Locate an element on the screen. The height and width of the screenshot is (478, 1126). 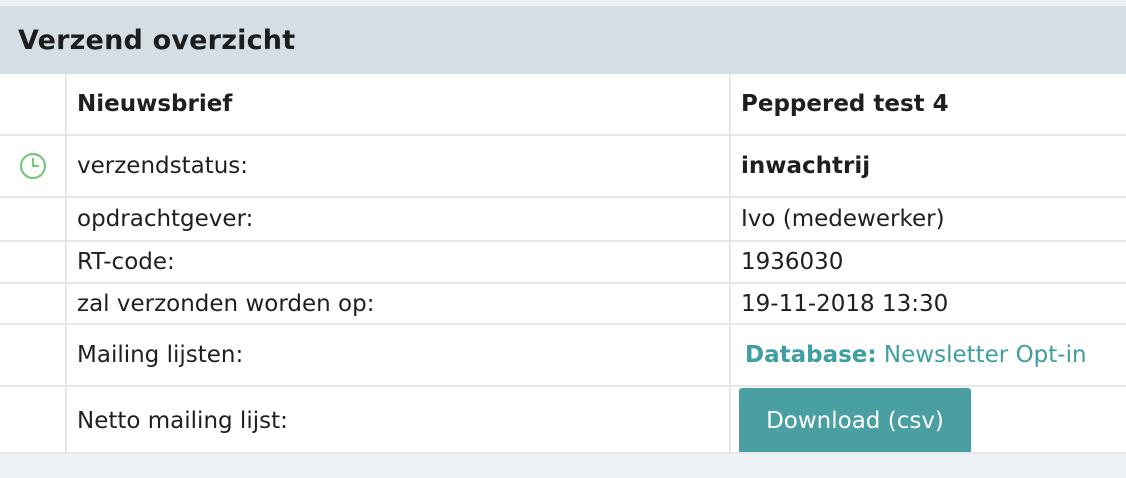
mailing-list-name: Newsletter Opt-in is located at coordinates (985, 355).